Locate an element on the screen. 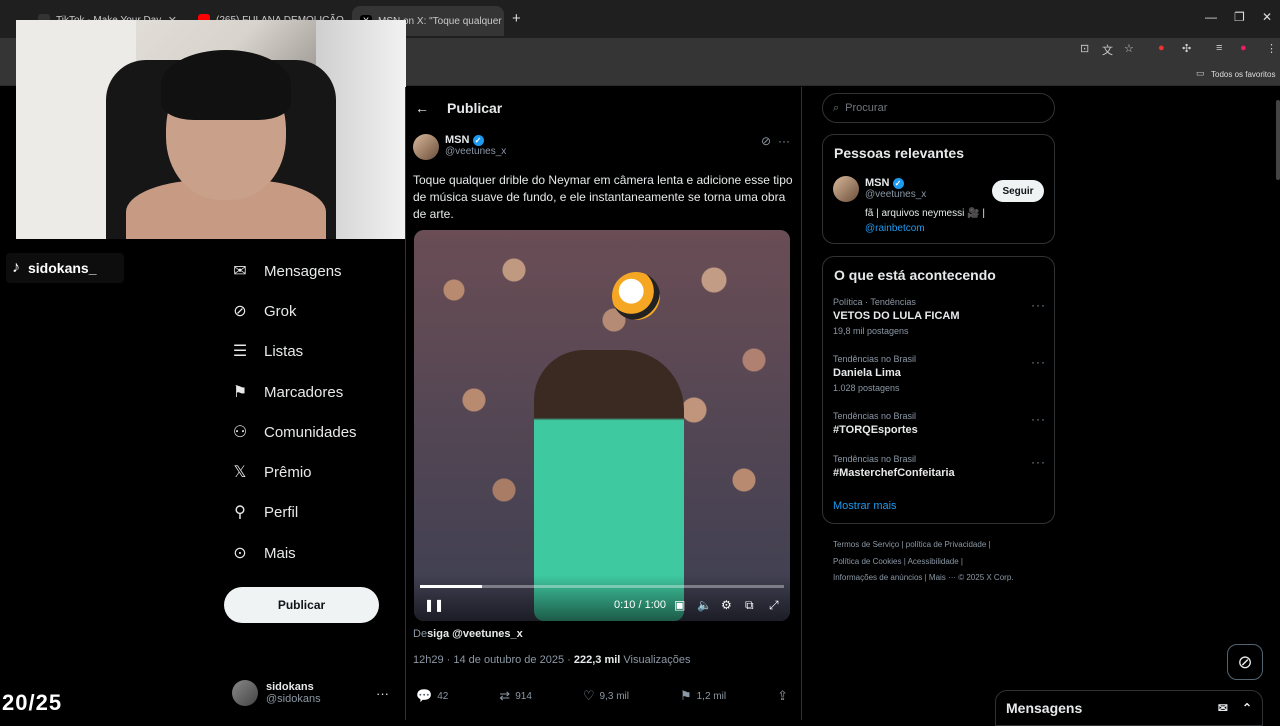  stream-counter: 20/25 is located at coordinates (32, 702).